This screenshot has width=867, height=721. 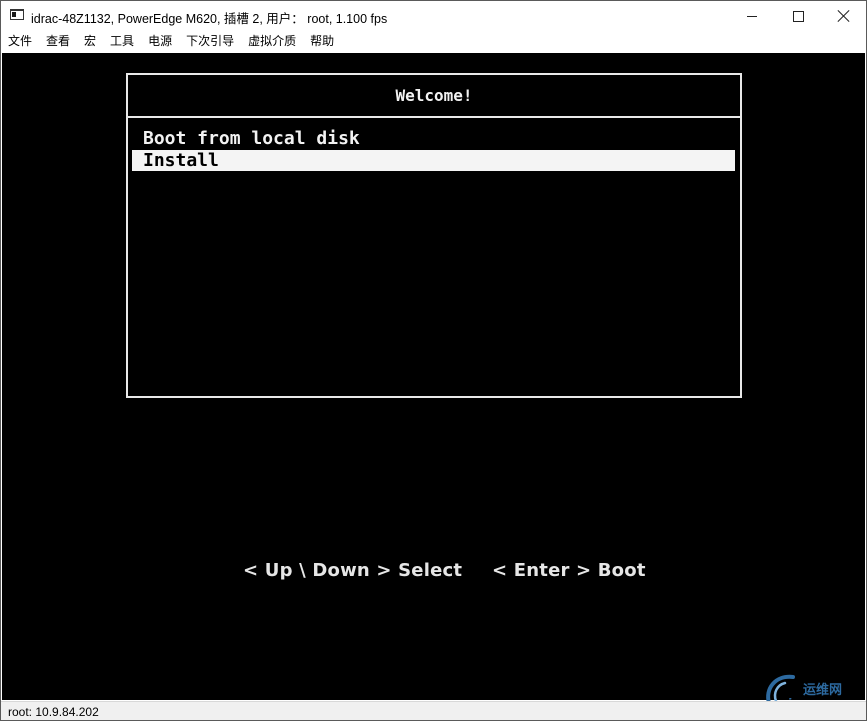 What do you see at coordinates (433, 160) in the screenshot?
I see `boot-option-install: Install` at bounding box center [433, 160].